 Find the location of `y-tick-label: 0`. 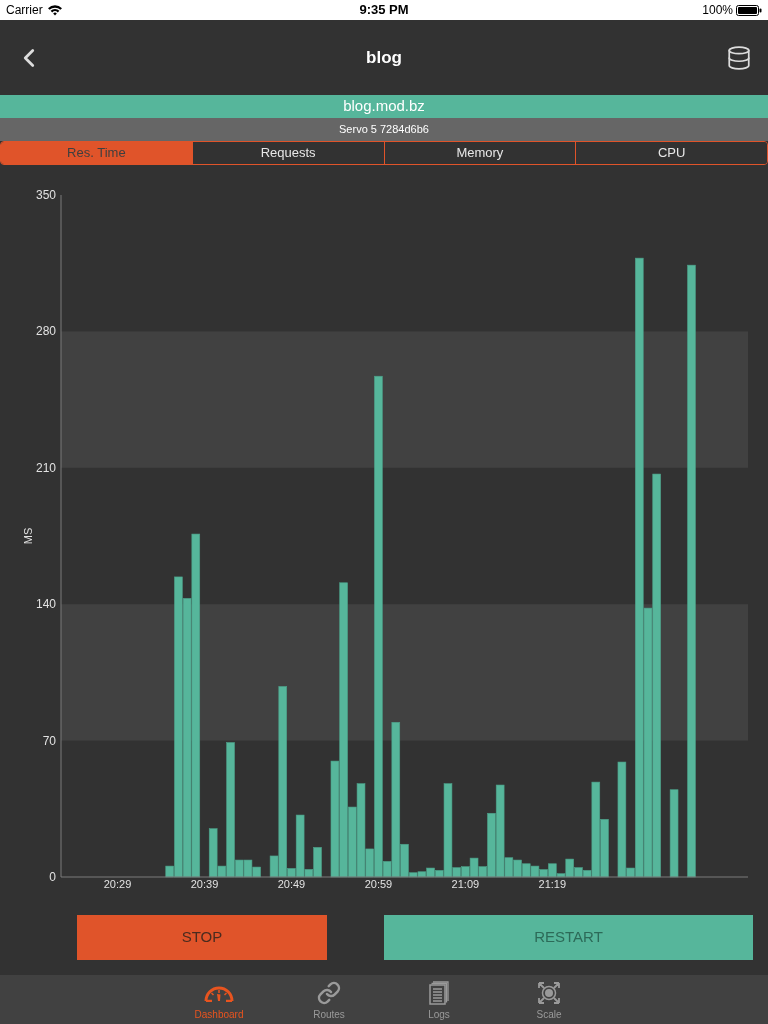

y-tick-label: 0 is located at coordinates (52, 877).